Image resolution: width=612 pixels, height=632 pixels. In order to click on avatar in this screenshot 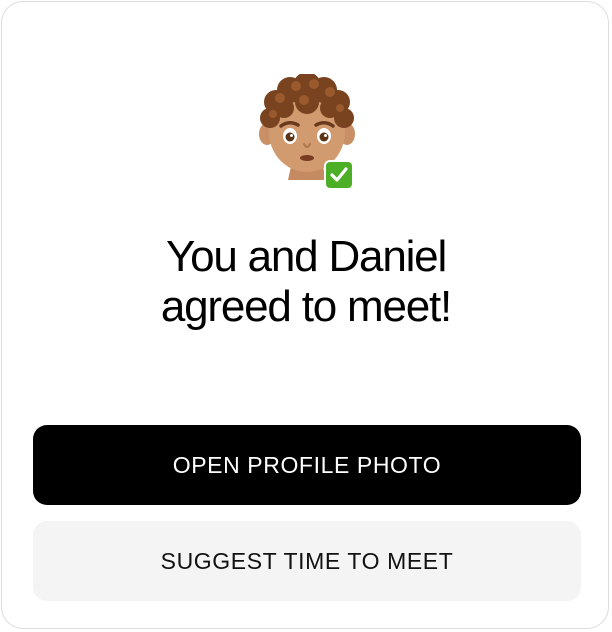, I will do `click(307, 133)`.